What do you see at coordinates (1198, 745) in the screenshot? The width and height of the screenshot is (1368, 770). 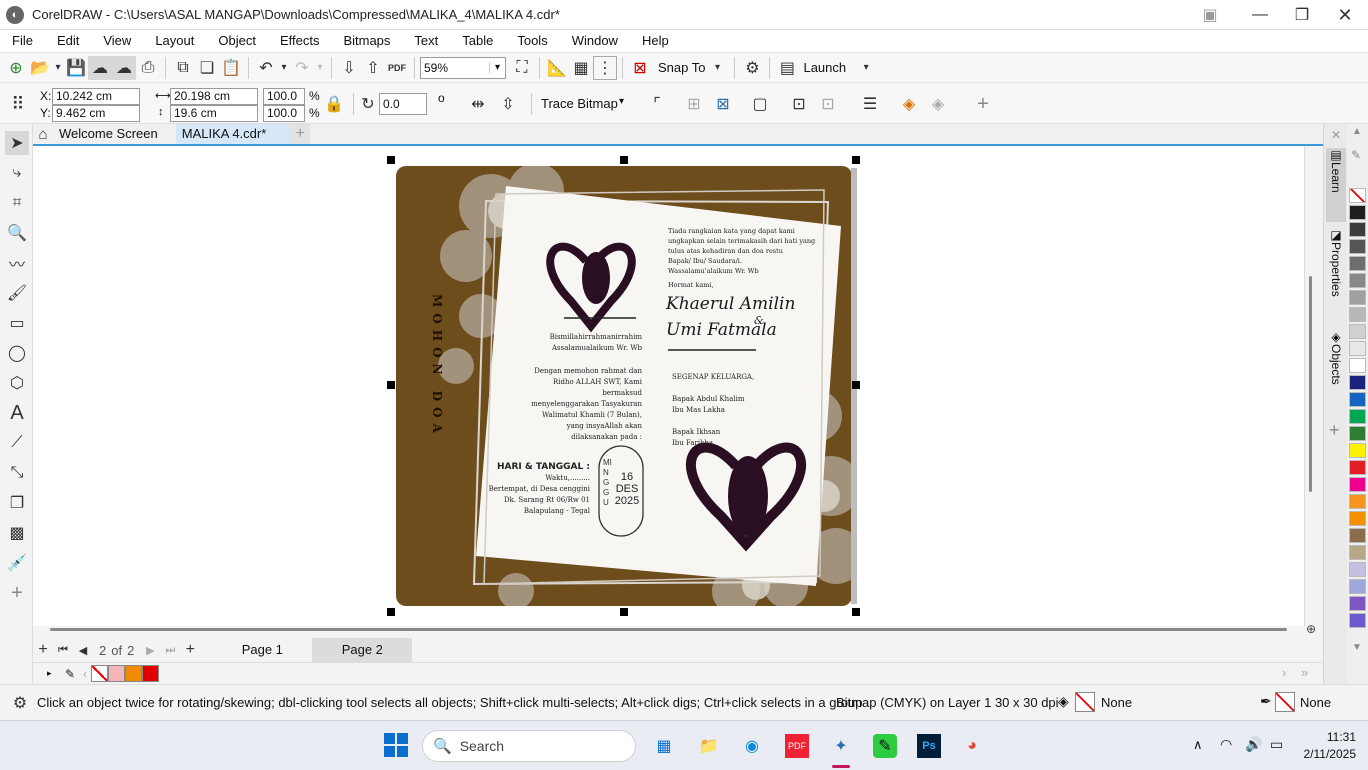 I see `show-hidden-icons: ∧` at bounding box center [1198, 745].